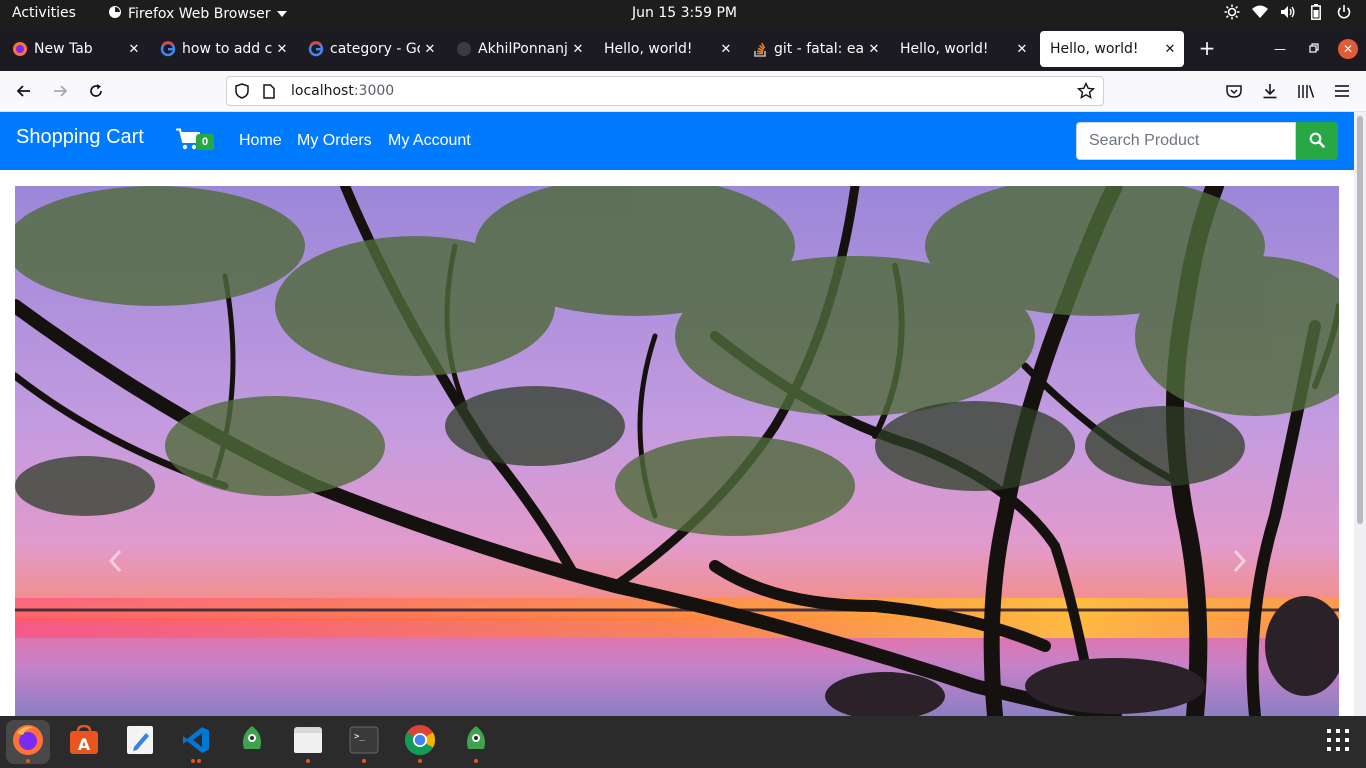  I want to click on search-icon, so click(1317, 141).